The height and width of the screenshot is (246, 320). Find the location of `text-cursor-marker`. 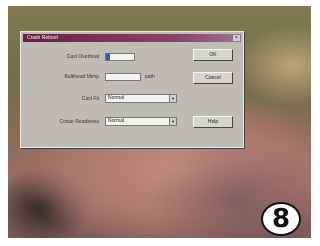

text-cursor-marker is located at coordinates (108, 57).